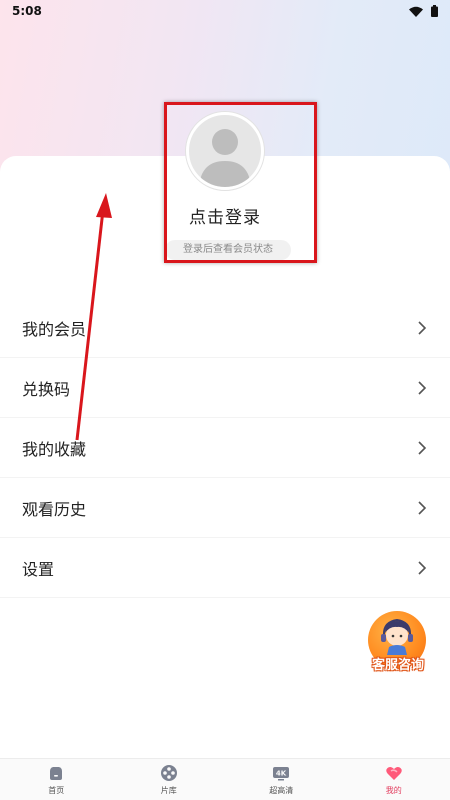 This screenshot has width=450, height=800. Describe the element at coordinates (397, 665) in the screenshot. I see `customer-service-label: 客服咨询` at that location.